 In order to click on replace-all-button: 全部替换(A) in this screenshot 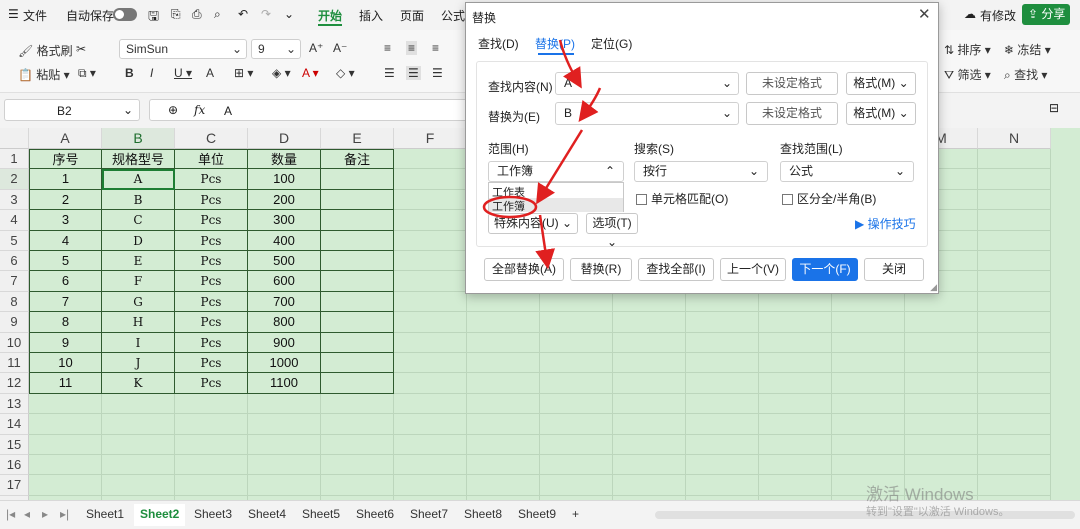, I will do `click(524, 269)`.